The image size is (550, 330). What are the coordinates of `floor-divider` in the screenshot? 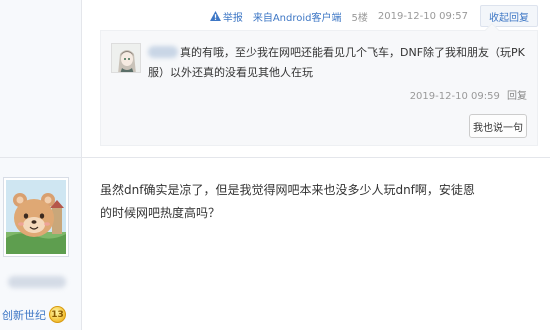 It's located at (275, 157).